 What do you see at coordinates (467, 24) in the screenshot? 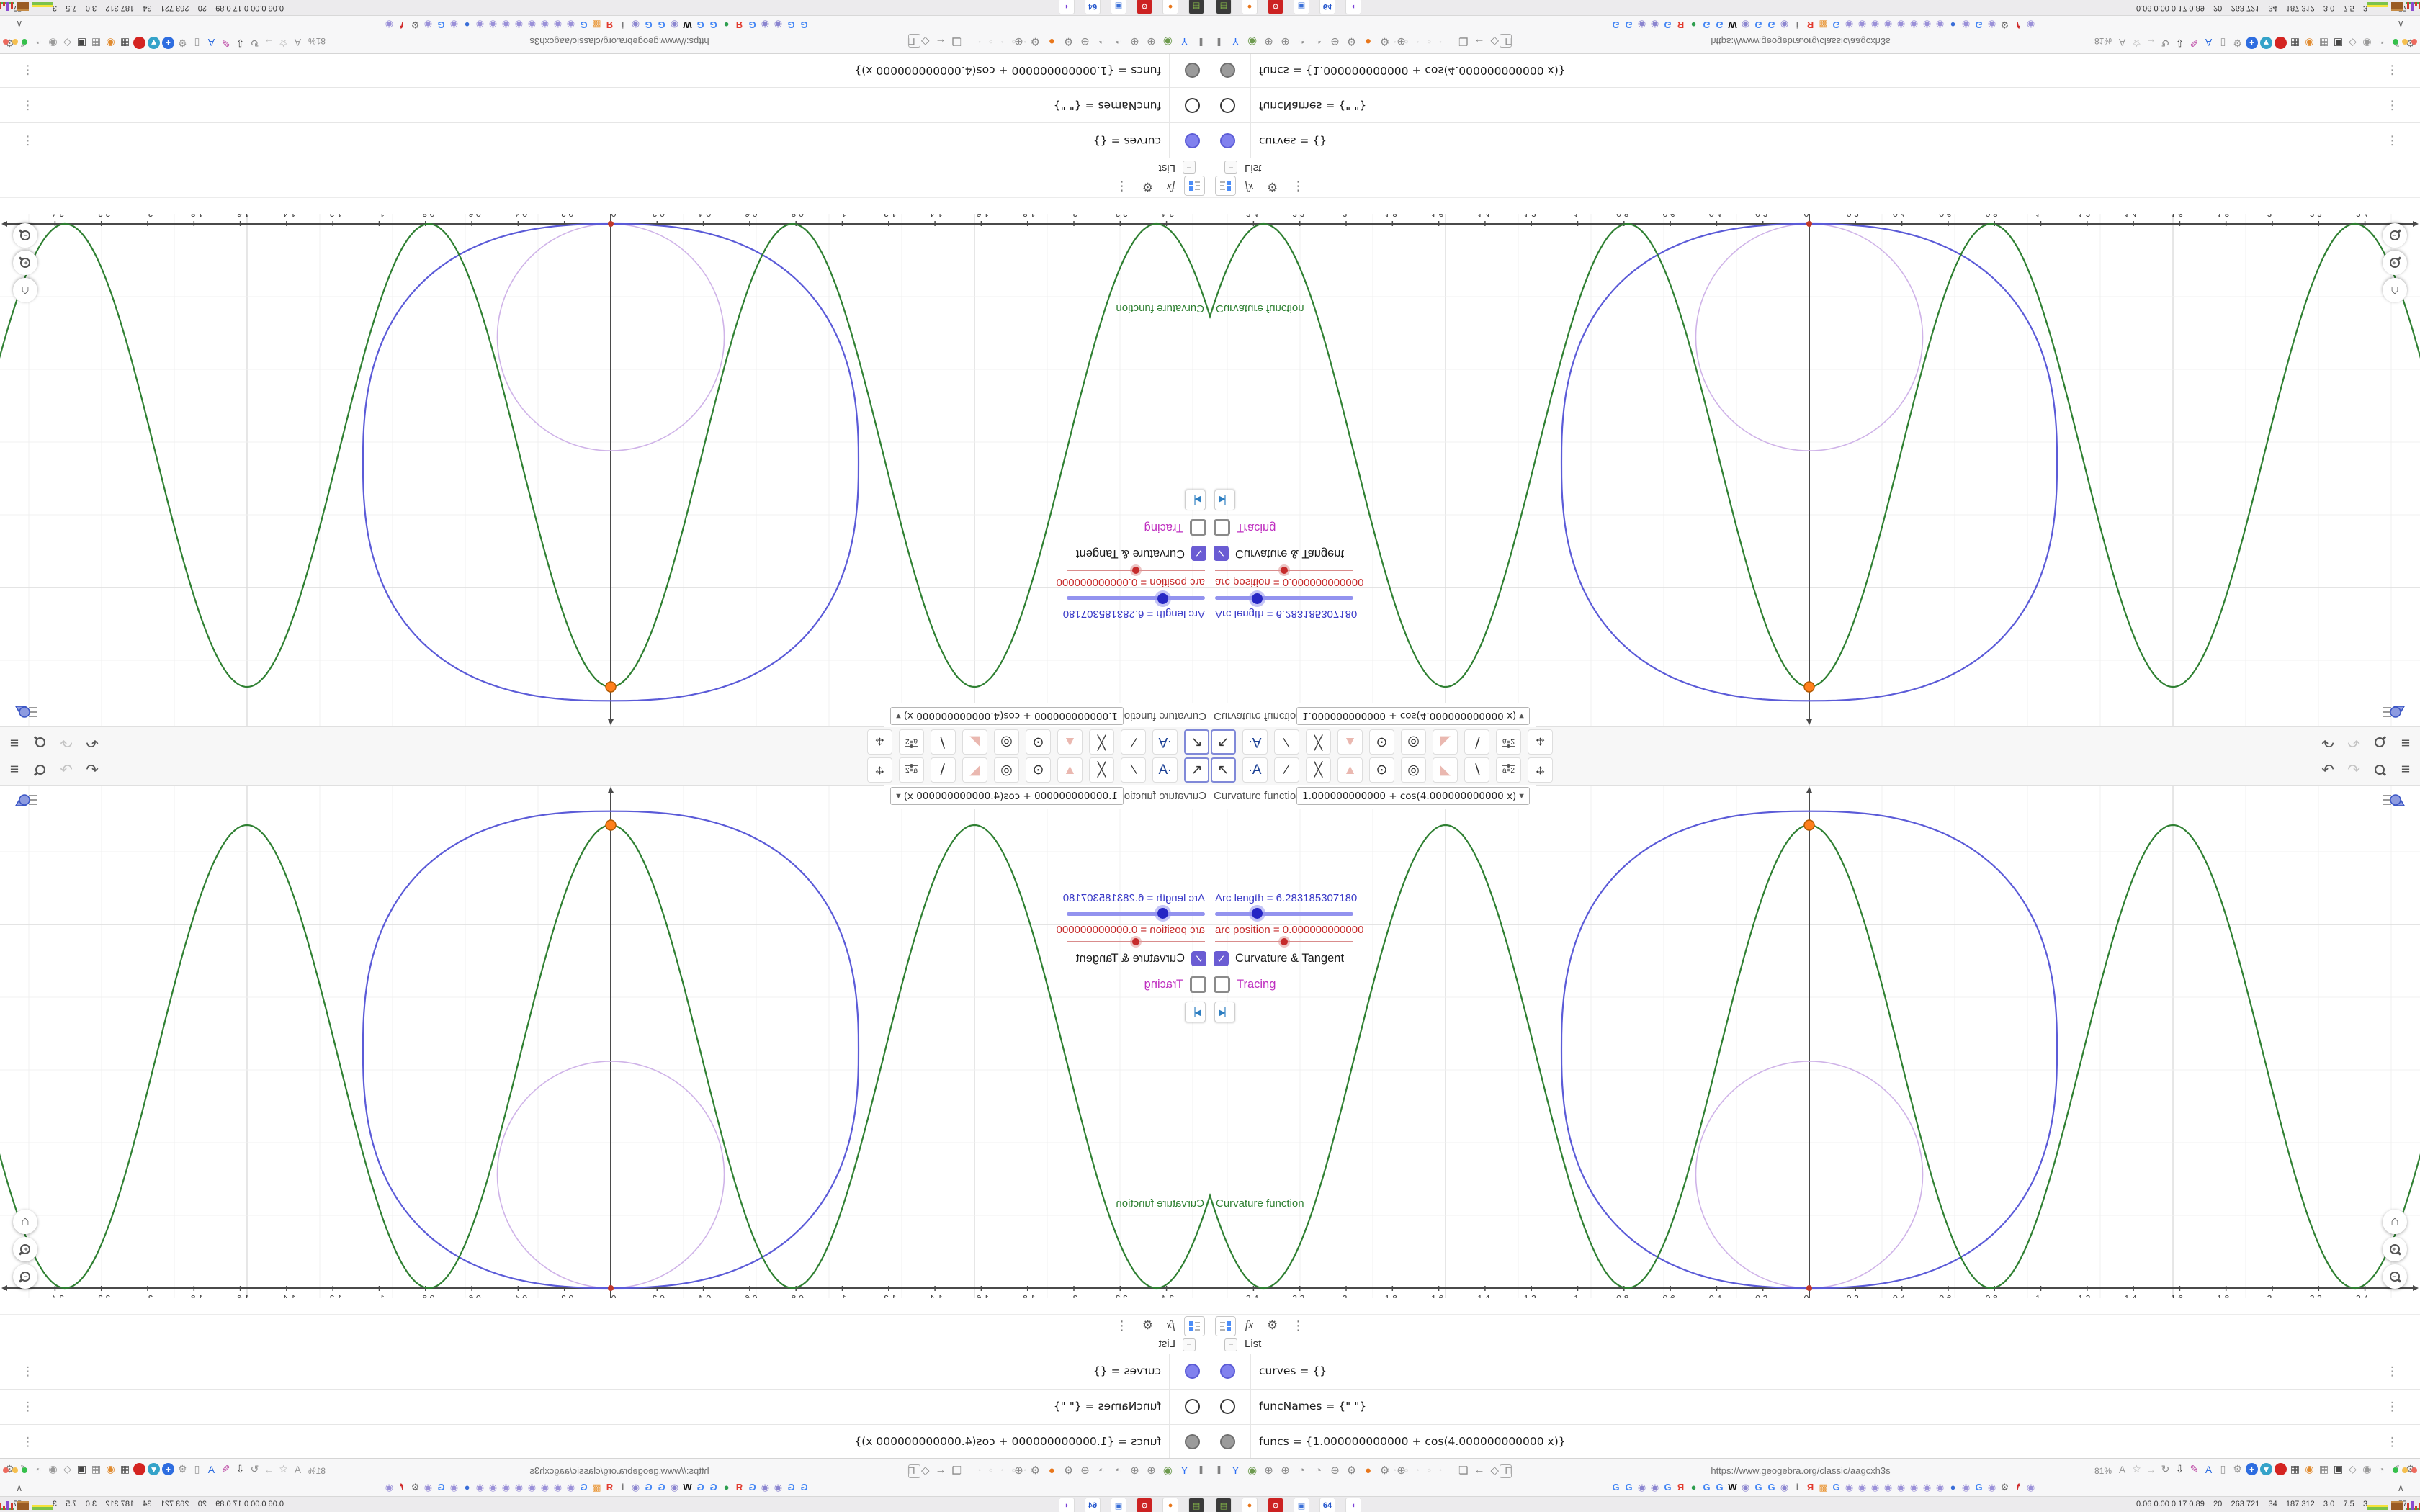
I see `favicon: ●` at bounding box center [467, 24].